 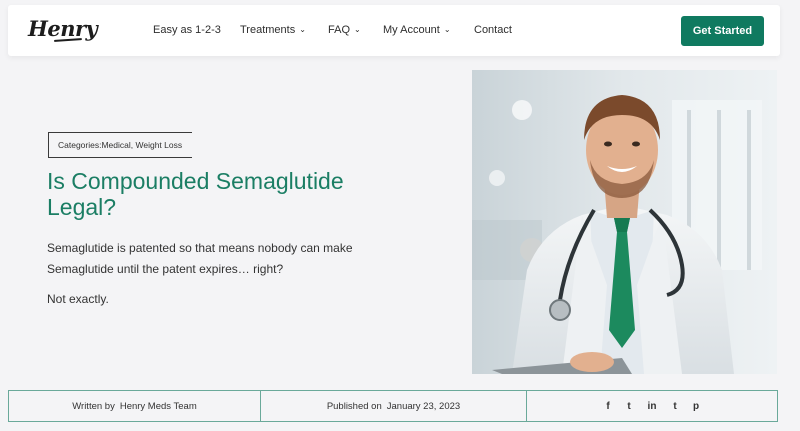 What do you see at coordinates (354, 406) in the screenshot?
I see `published-label: Published on` at bounding box center [354, 406].